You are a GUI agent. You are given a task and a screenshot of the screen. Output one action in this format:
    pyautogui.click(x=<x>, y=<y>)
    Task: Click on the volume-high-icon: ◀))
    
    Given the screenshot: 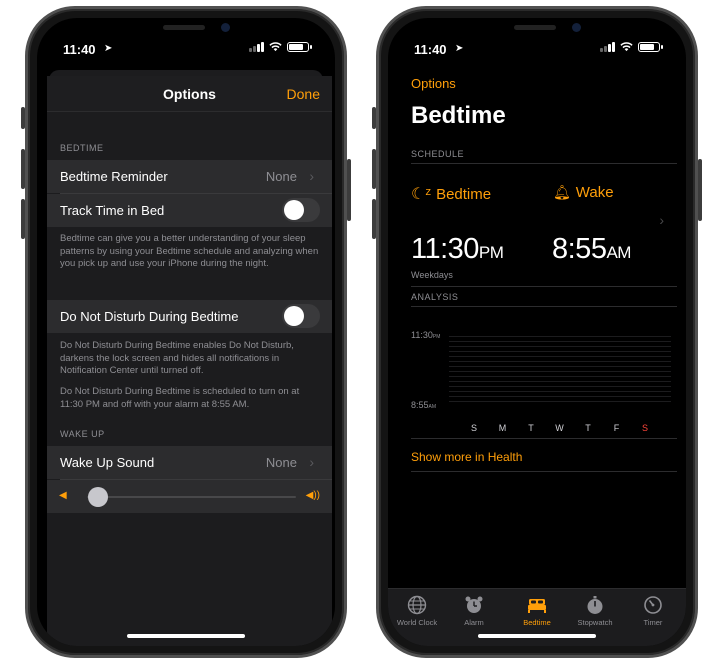 What is the action you would take?
    pyautogui.click(x=312, y=495)
    